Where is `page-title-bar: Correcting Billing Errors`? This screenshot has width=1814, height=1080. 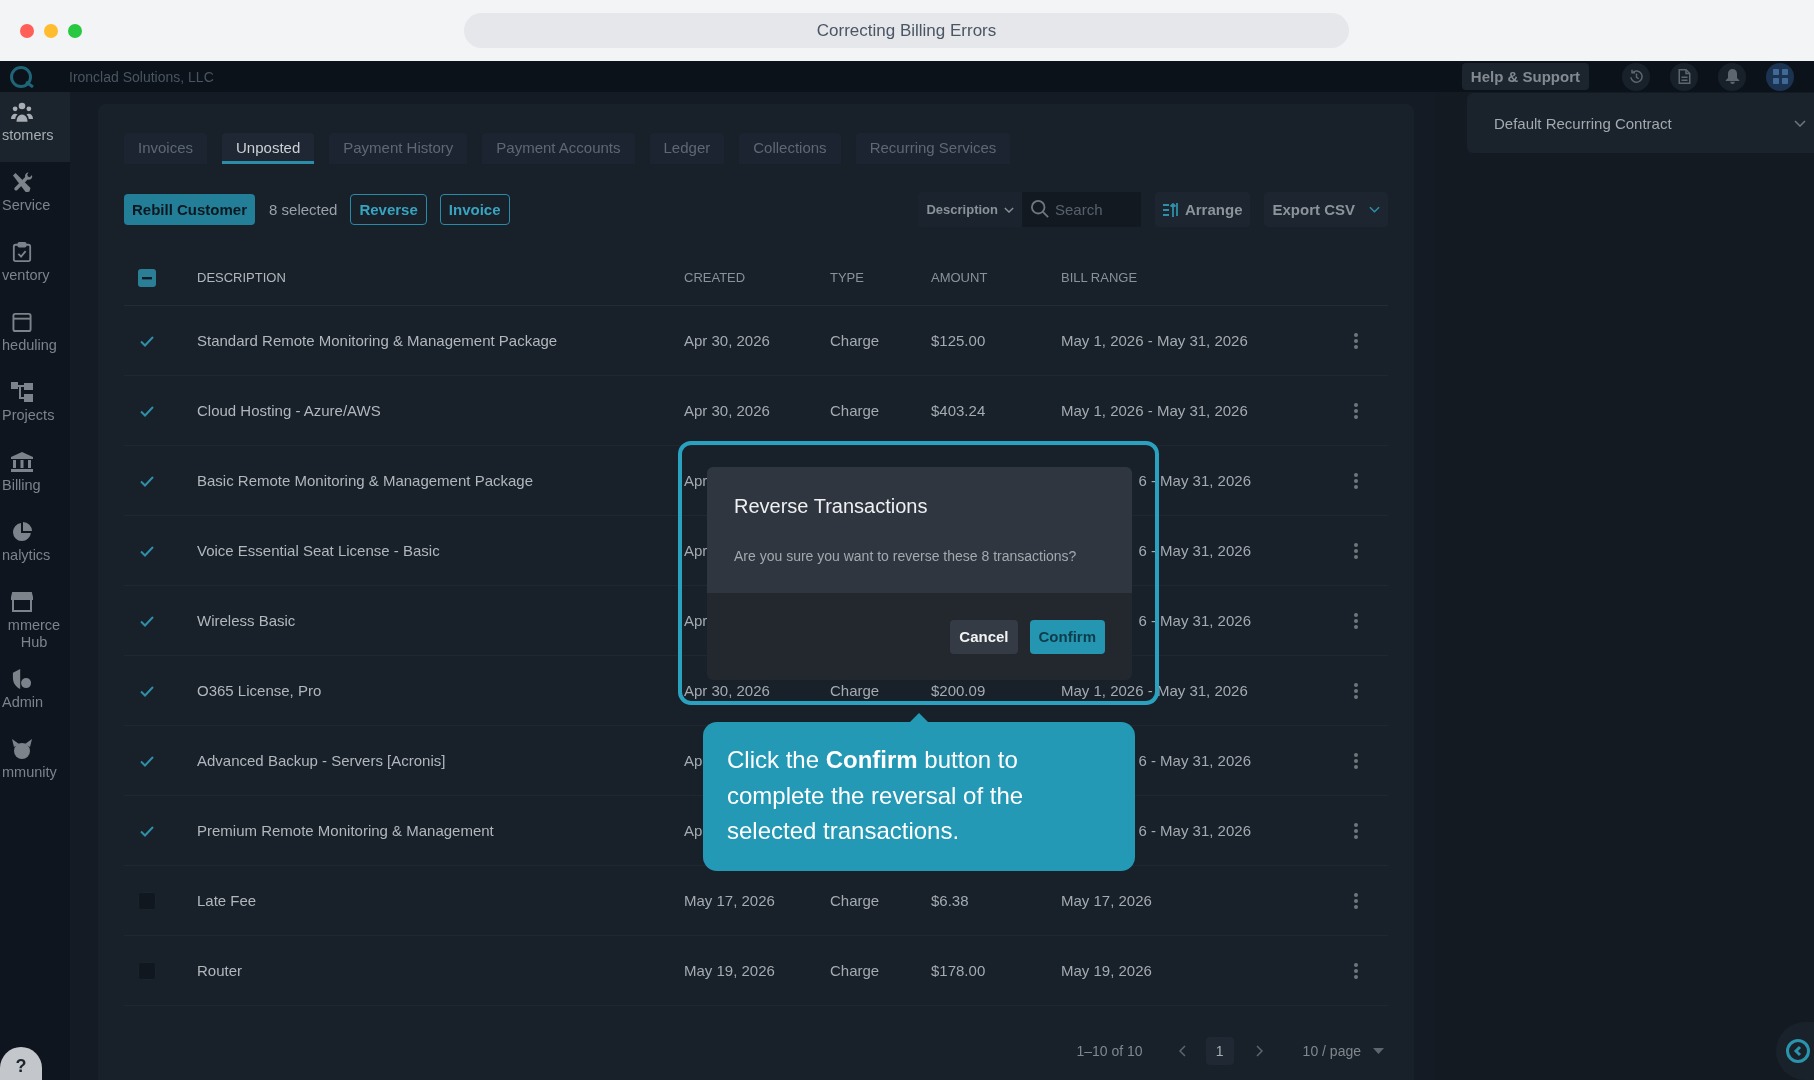
page-title-bar: Correcting Billing Errors is located at coordinates (906, 30).